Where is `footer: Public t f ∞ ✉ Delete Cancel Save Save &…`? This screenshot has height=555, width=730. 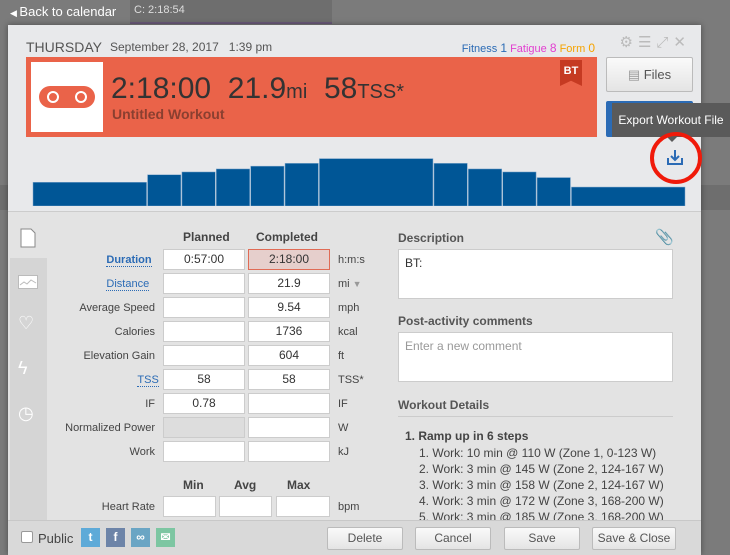
footer: Public t f ∞ ✉ Delete Cancel Save Save &… is located at coordinates (354, 537).